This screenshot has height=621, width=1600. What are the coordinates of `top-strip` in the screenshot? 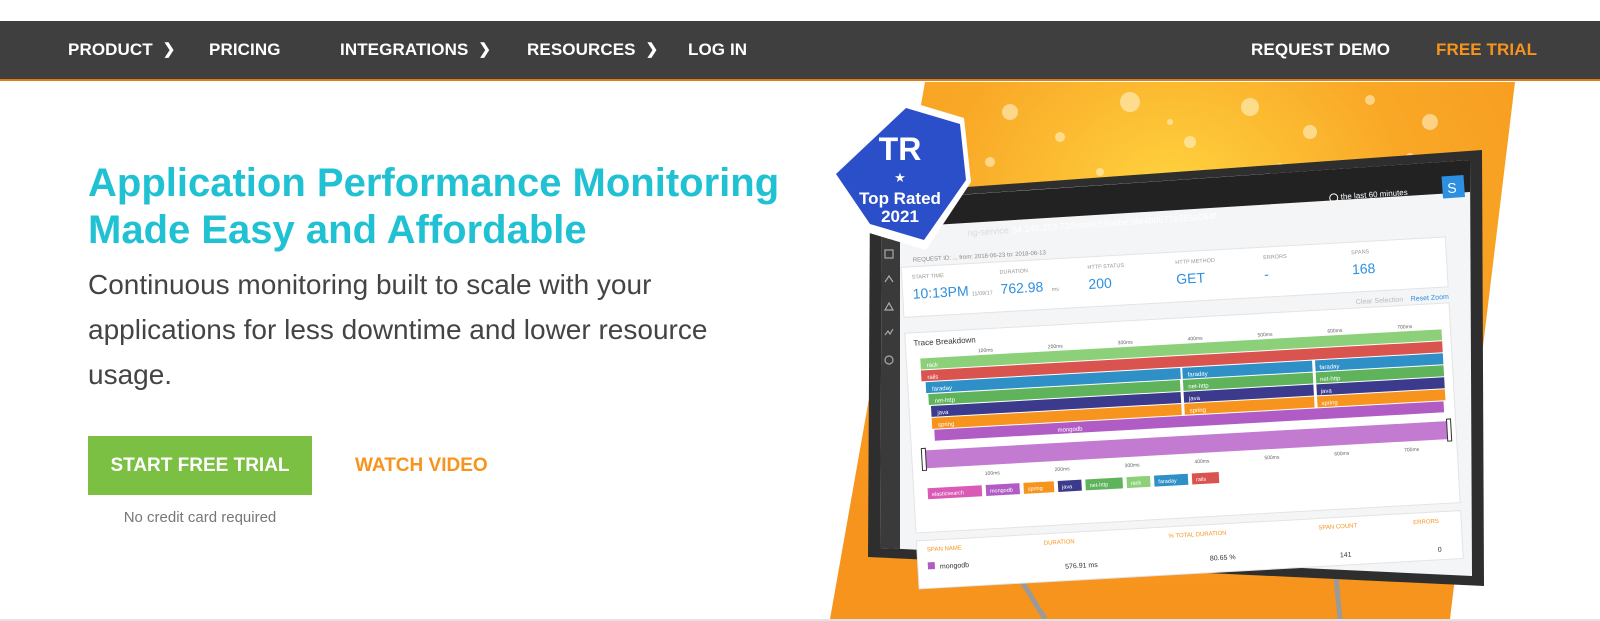 It's located at (800, 10).